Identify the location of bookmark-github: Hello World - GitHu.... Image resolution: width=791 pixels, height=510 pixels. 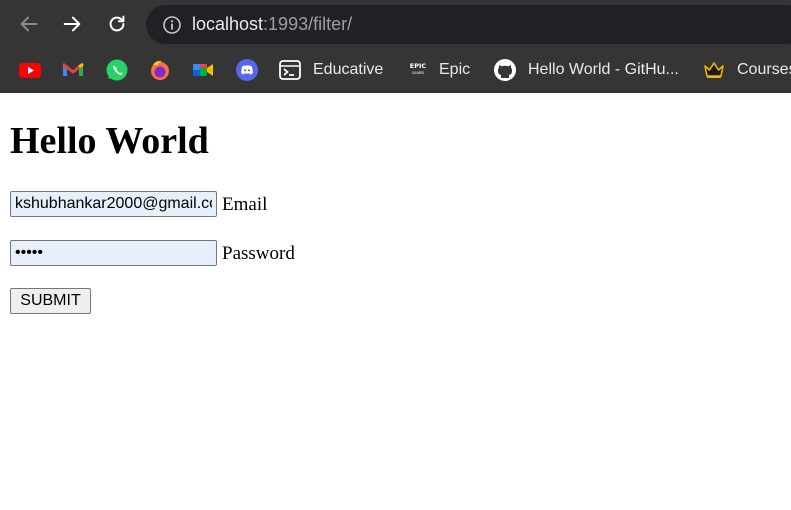
(586, 70).